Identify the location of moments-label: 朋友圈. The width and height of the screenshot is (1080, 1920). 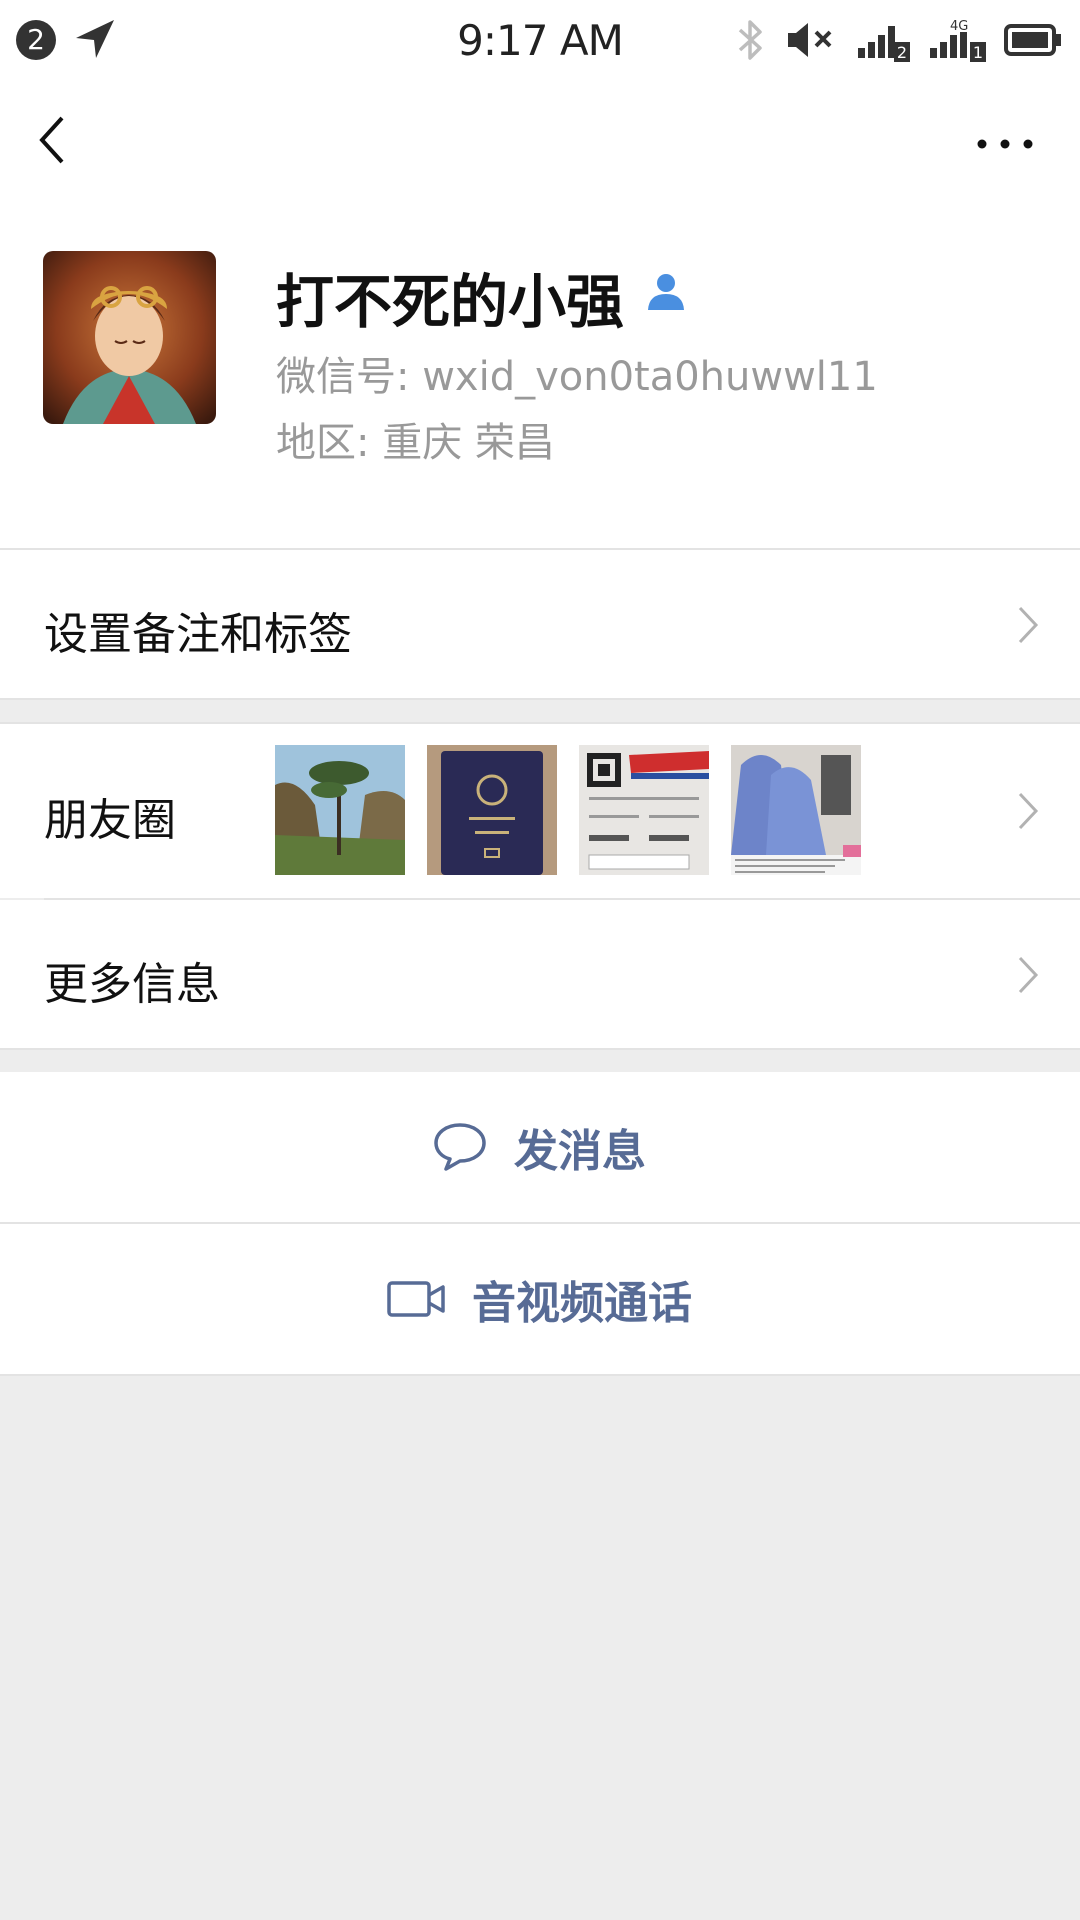
(110, 820).